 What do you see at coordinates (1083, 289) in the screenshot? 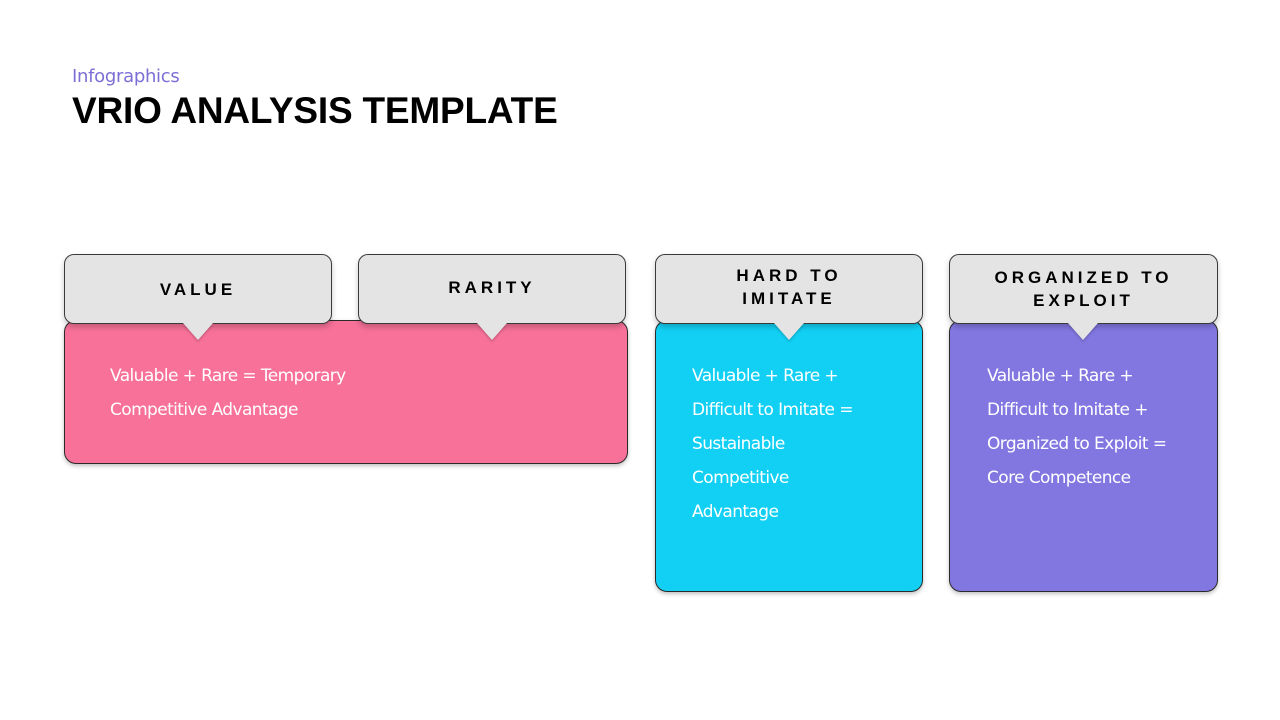
I see `header-organized-to-exploit-label: ORGANIZED TO EXPLOIT` at bounding box center [1083, 289].